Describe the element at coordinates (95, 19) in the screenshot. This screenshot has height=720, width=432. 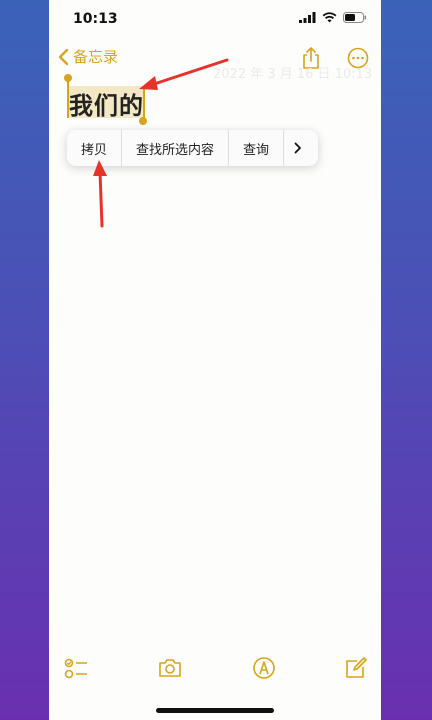
I see `status-time: 10:13` at that location.